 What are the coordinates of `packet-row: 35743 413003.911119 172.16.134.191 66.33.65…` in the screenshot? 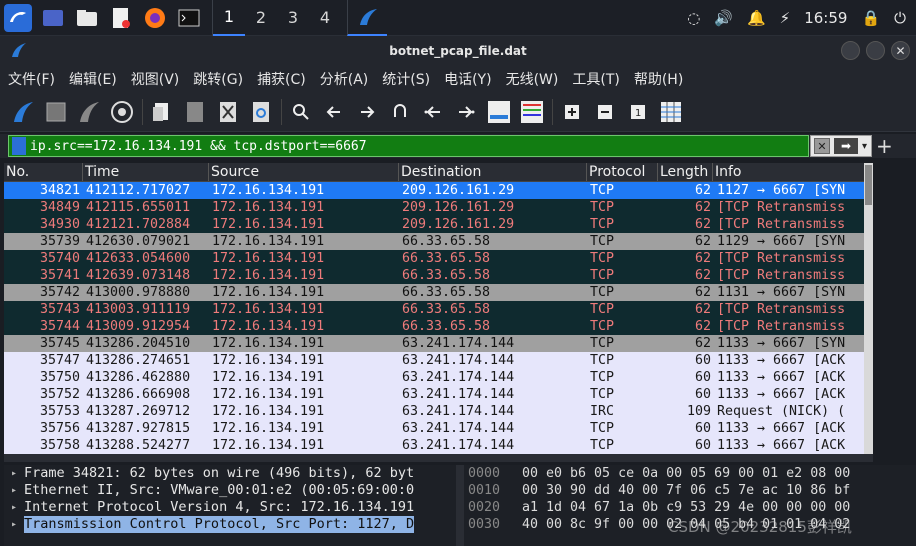 It's located at (434, 309).